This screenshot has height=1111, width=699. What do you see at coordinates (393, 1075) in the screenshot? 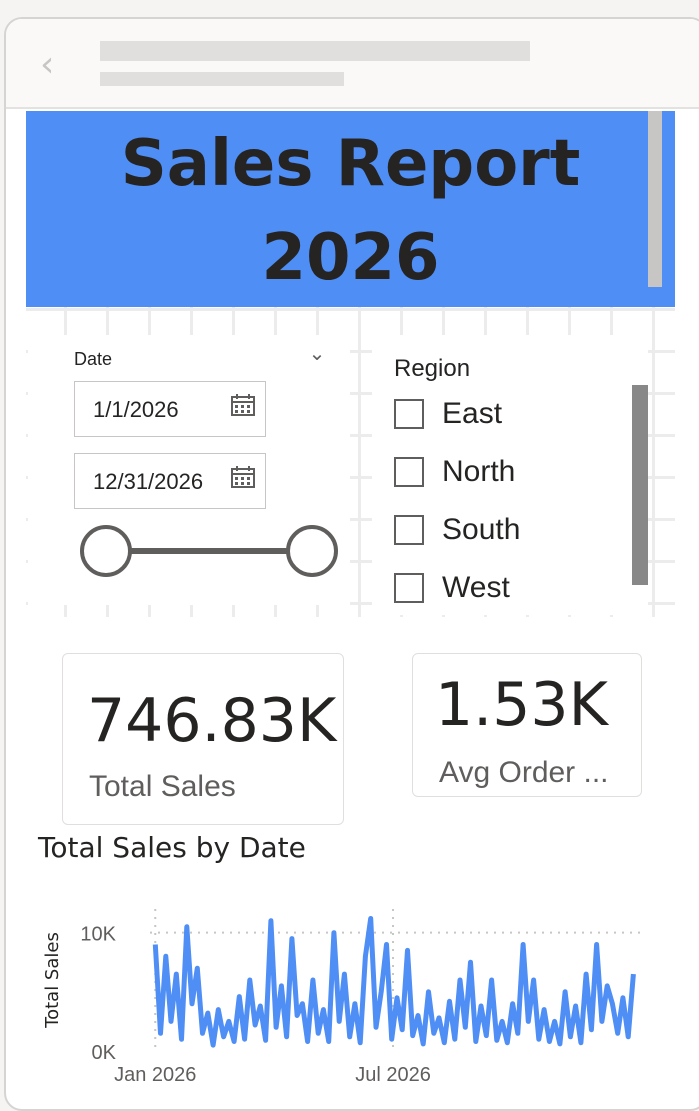
I see `x-tick-label: Jul 2026` at bounding box center [393, 1075].